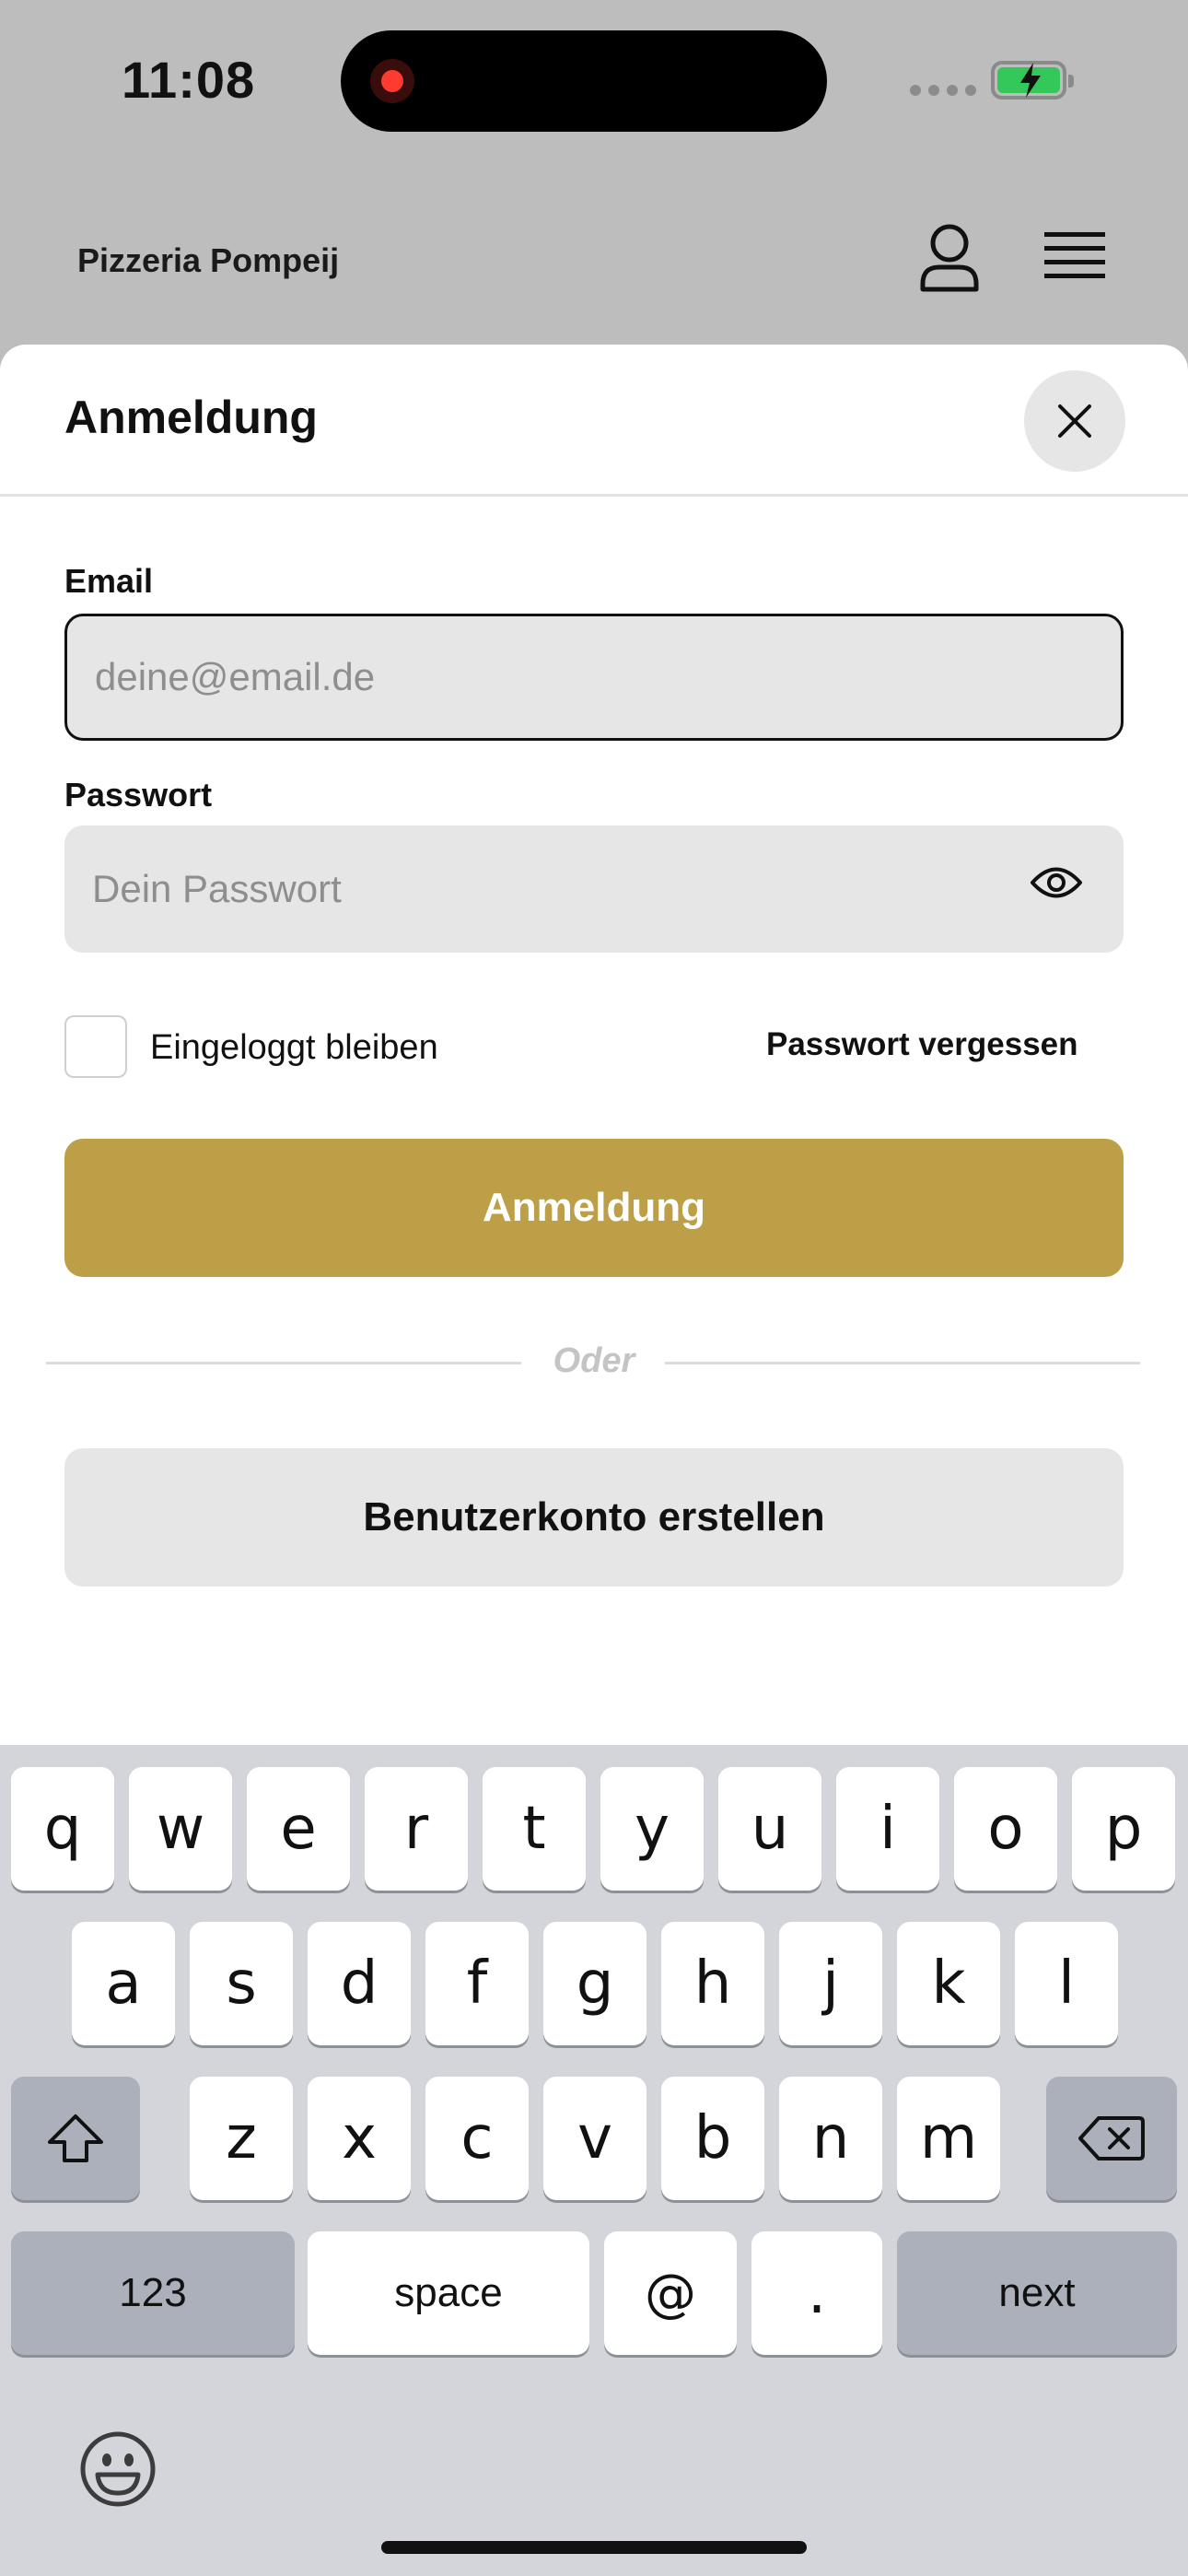 This screenshot has height=2576, width=1188. What do you see at coordinates (830, 1983) in the screenshot?
I see `key-j: j` at bounding box center [830, 1983].